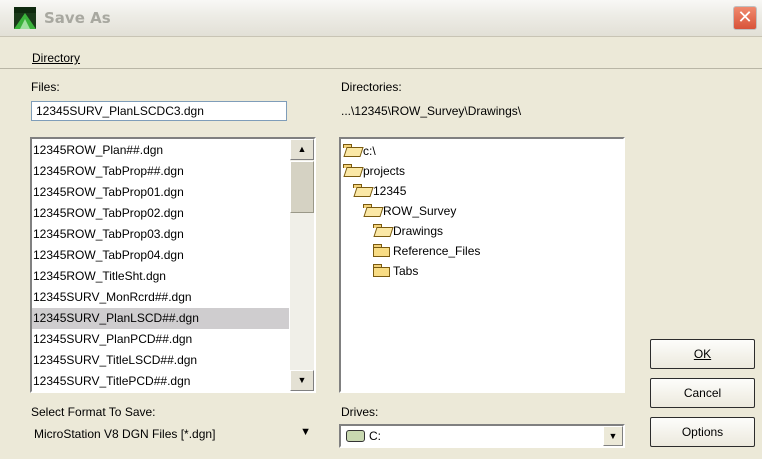 The width and height of the screenshot is (762, 459). Describe the element at coordinates (125, 434) in the screenshot. I see `format-value: MicroStation V8 DGN Files [*.dgn]` at that location.